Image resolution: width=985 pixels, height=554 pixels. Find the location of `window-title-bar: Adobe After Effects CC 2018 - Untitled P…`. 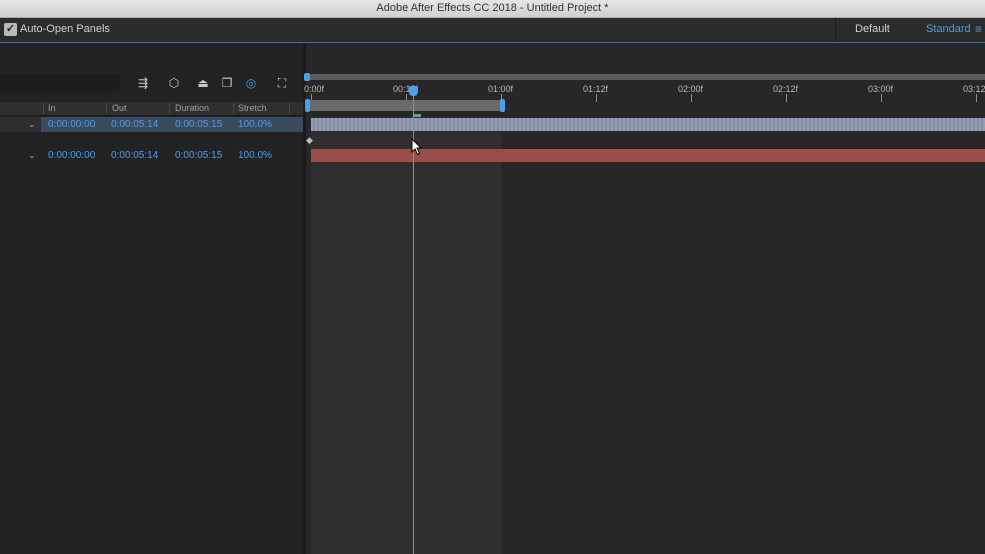

window-title-bar: Adobe After Effects CC 2018 - Untitled P… is located at coordinates (492, 9).